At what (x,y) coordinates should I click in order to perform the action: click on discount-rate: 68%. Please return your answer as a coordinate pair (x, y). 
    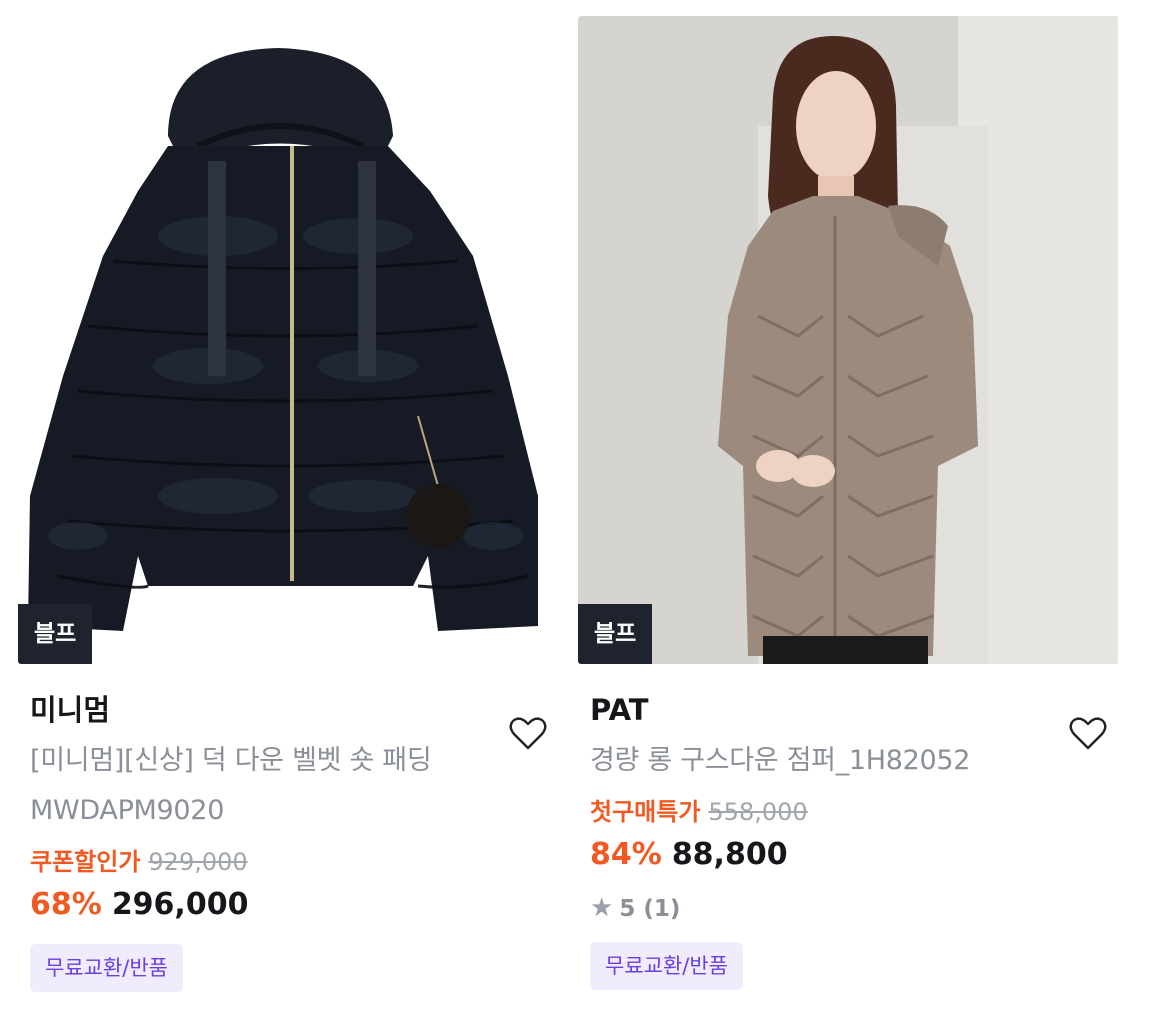
    Looking at the image, I should click on (66, 904).